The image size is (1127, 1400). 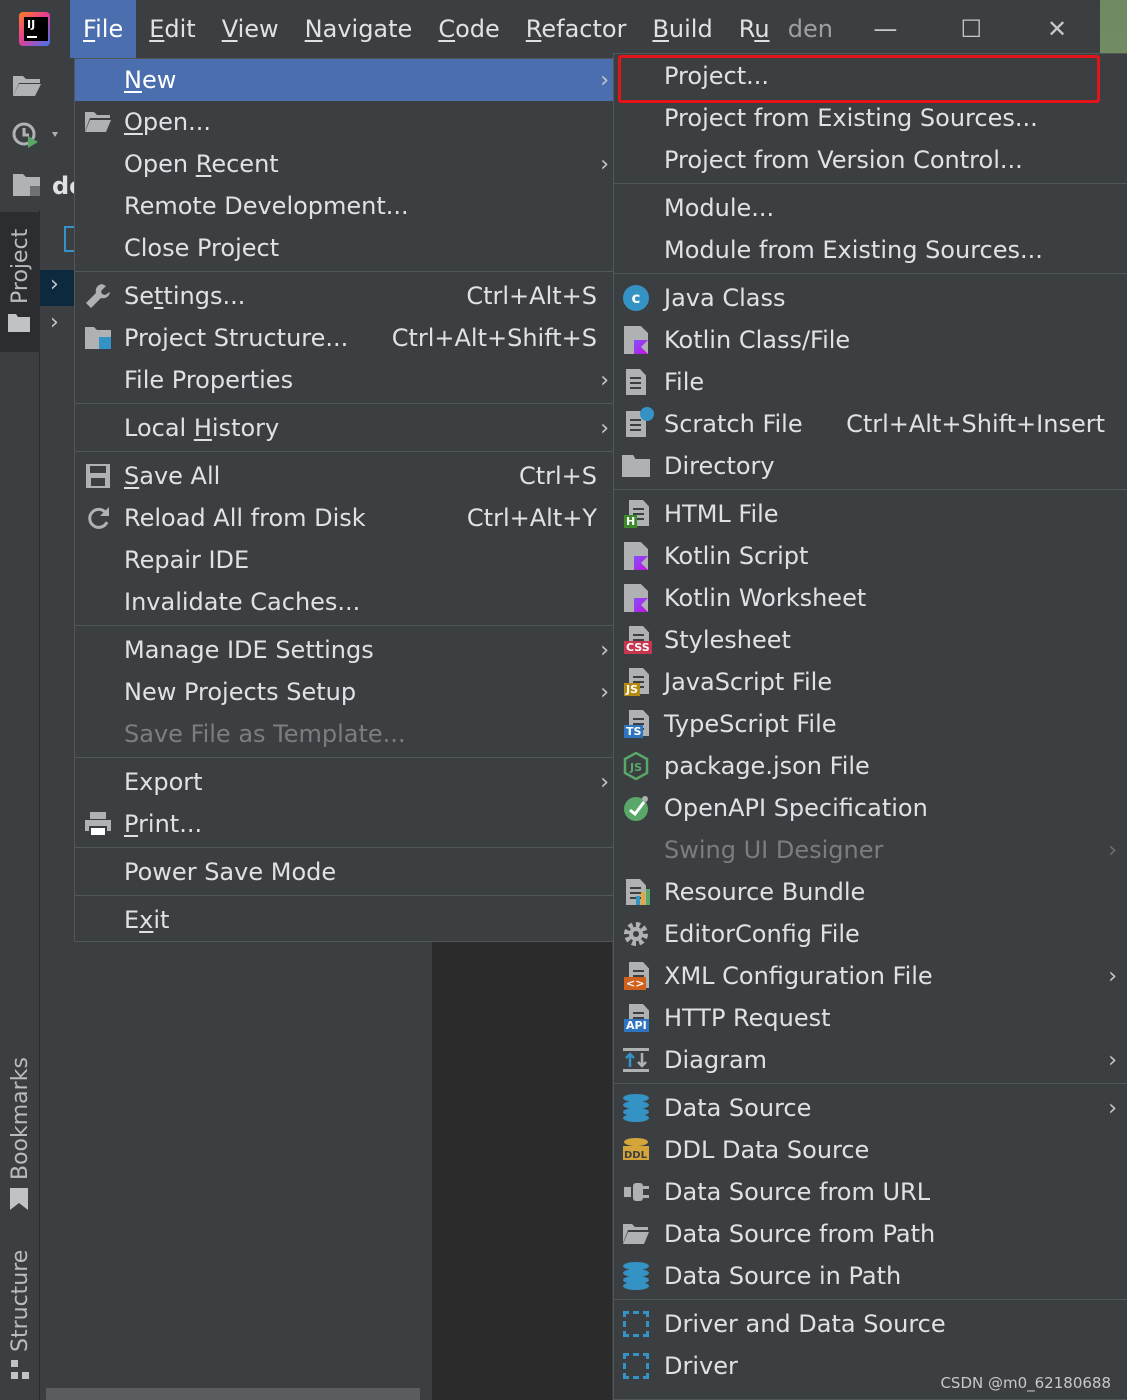 What do you see at coordinates (344, 476) in the screenshot?
I see `file-menu-item-save-all: Save All Ctrl+S` at bounding box center [344, 476].